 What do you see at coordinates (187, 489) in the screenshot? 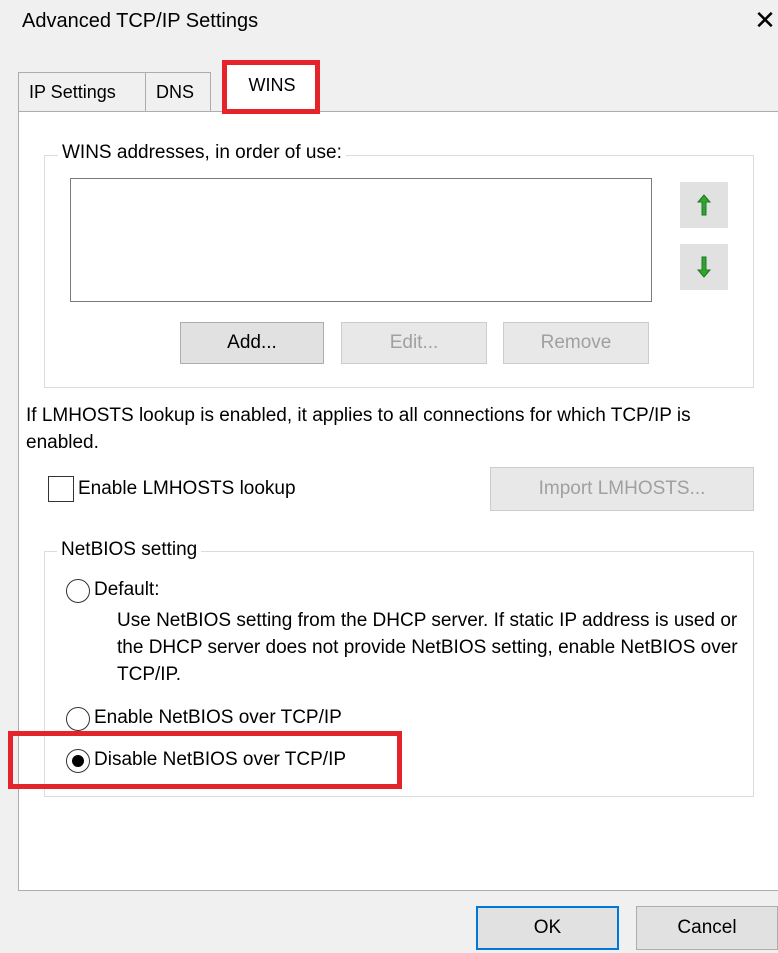
I see `enable-lmhosts-label: Enable LMHOSTS lookup` at bounding box center [187, 489].